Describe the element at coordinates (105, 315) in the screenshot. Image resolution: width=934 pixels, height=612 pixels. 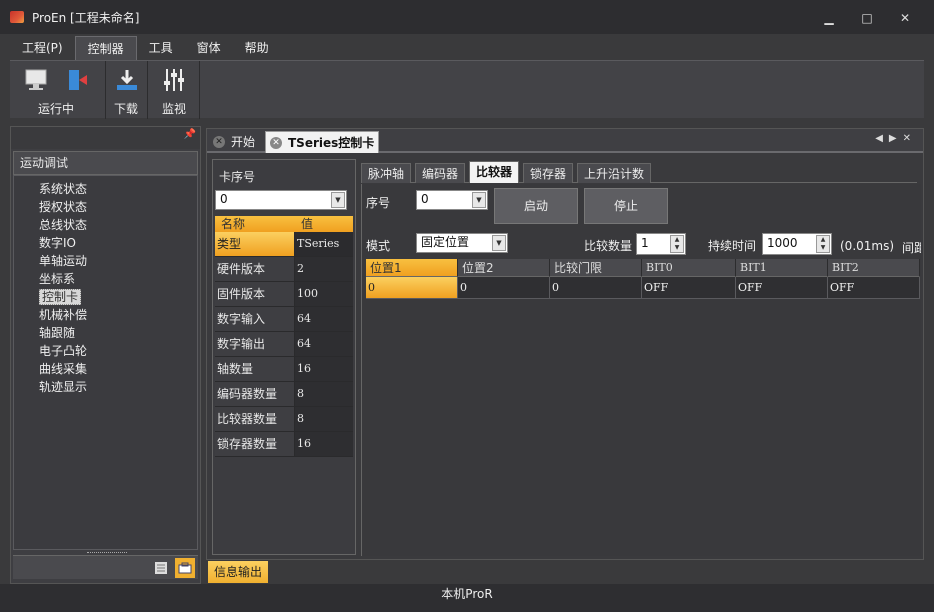
I see `tree-item-mech-comp: 机械补偿` at that location.